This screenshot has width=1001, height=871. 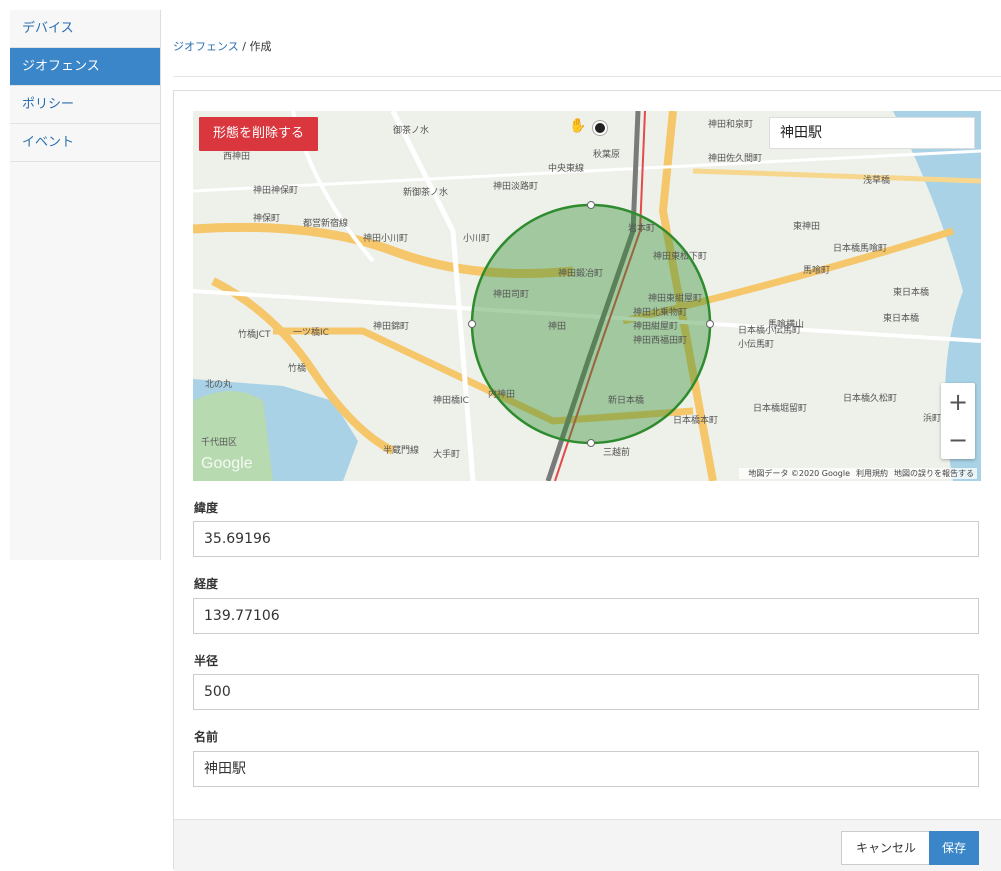 I want to click on map-search-input: 神田駅, so click(x=872, y=133).